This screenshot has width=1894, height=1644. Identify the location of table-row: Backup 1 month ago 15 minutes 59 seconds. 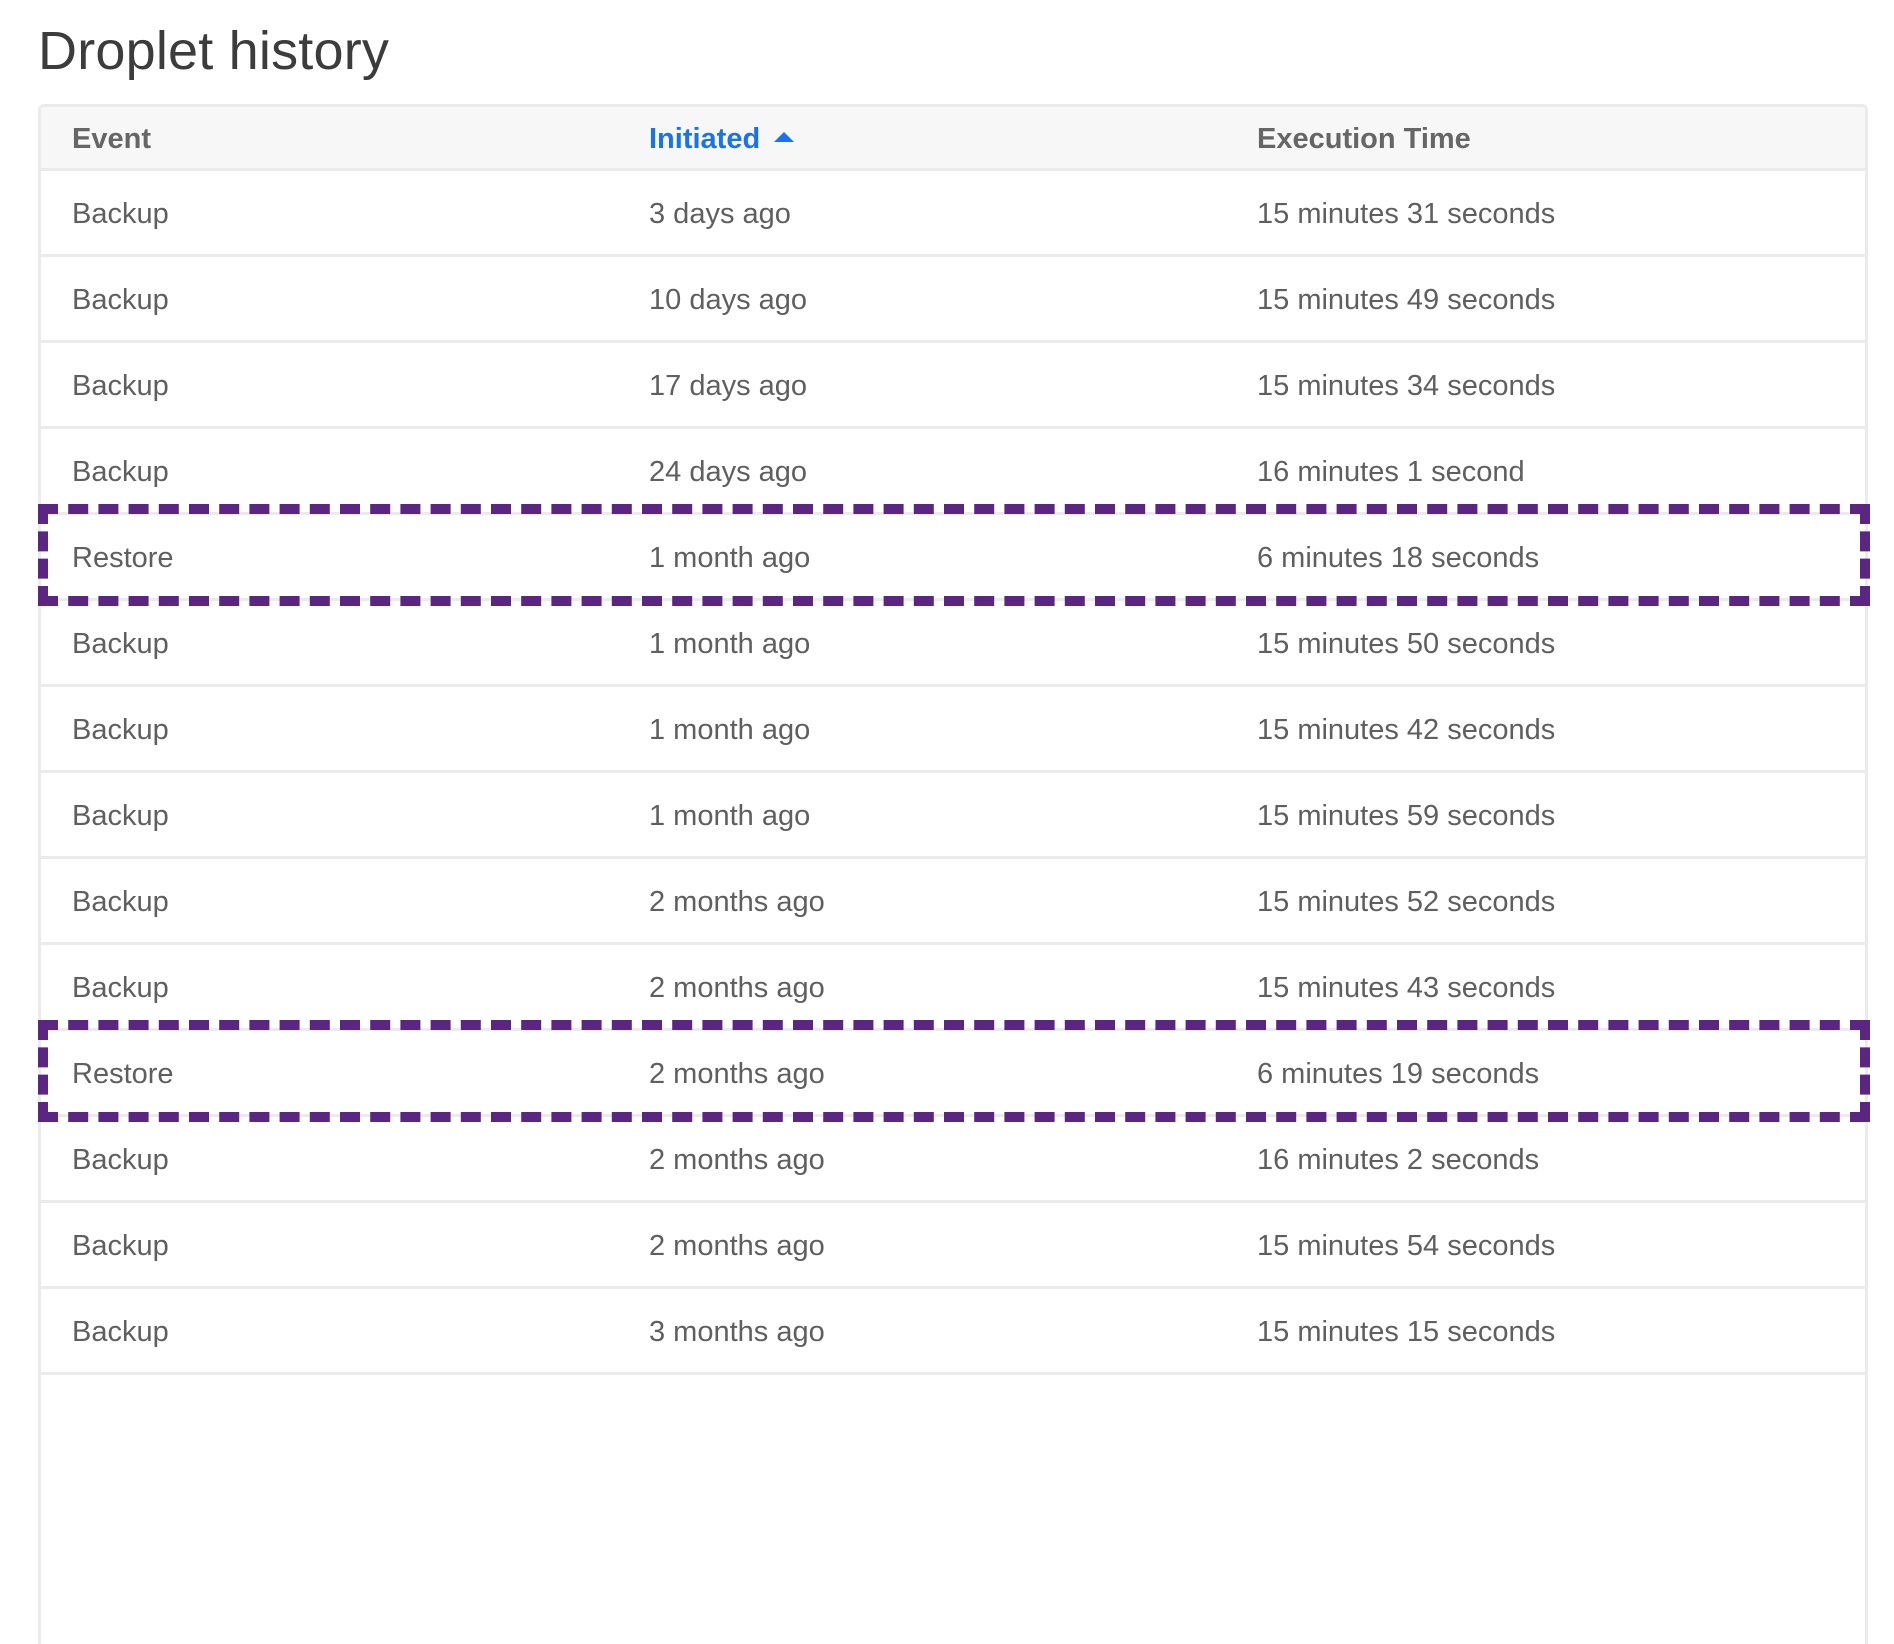
(953, 816).